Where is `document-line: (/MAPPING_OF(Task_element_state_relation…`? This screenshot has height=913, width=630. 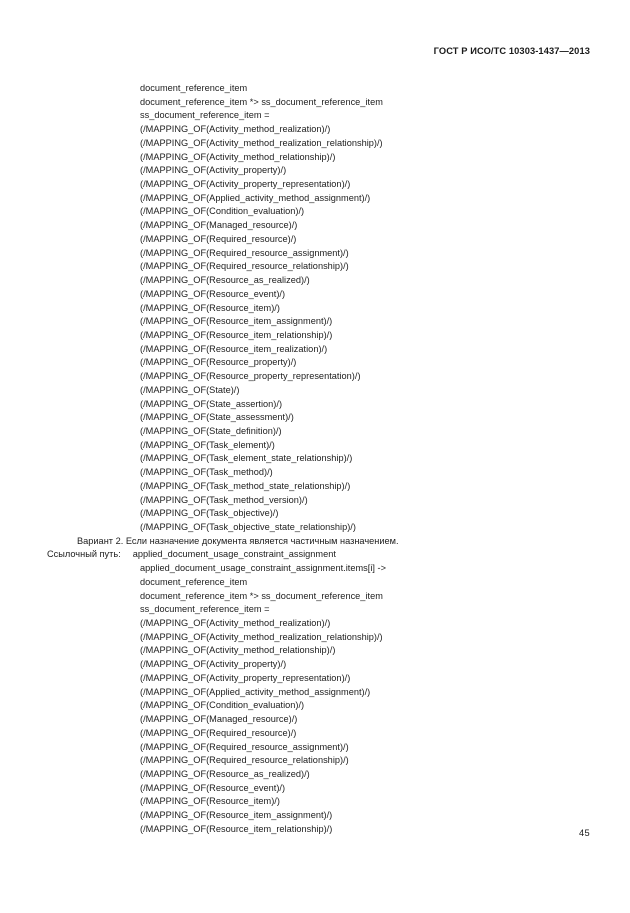 document-line: (/MAPPING_OF(Task_element_state_relation… is located at coordinates (246, 458).